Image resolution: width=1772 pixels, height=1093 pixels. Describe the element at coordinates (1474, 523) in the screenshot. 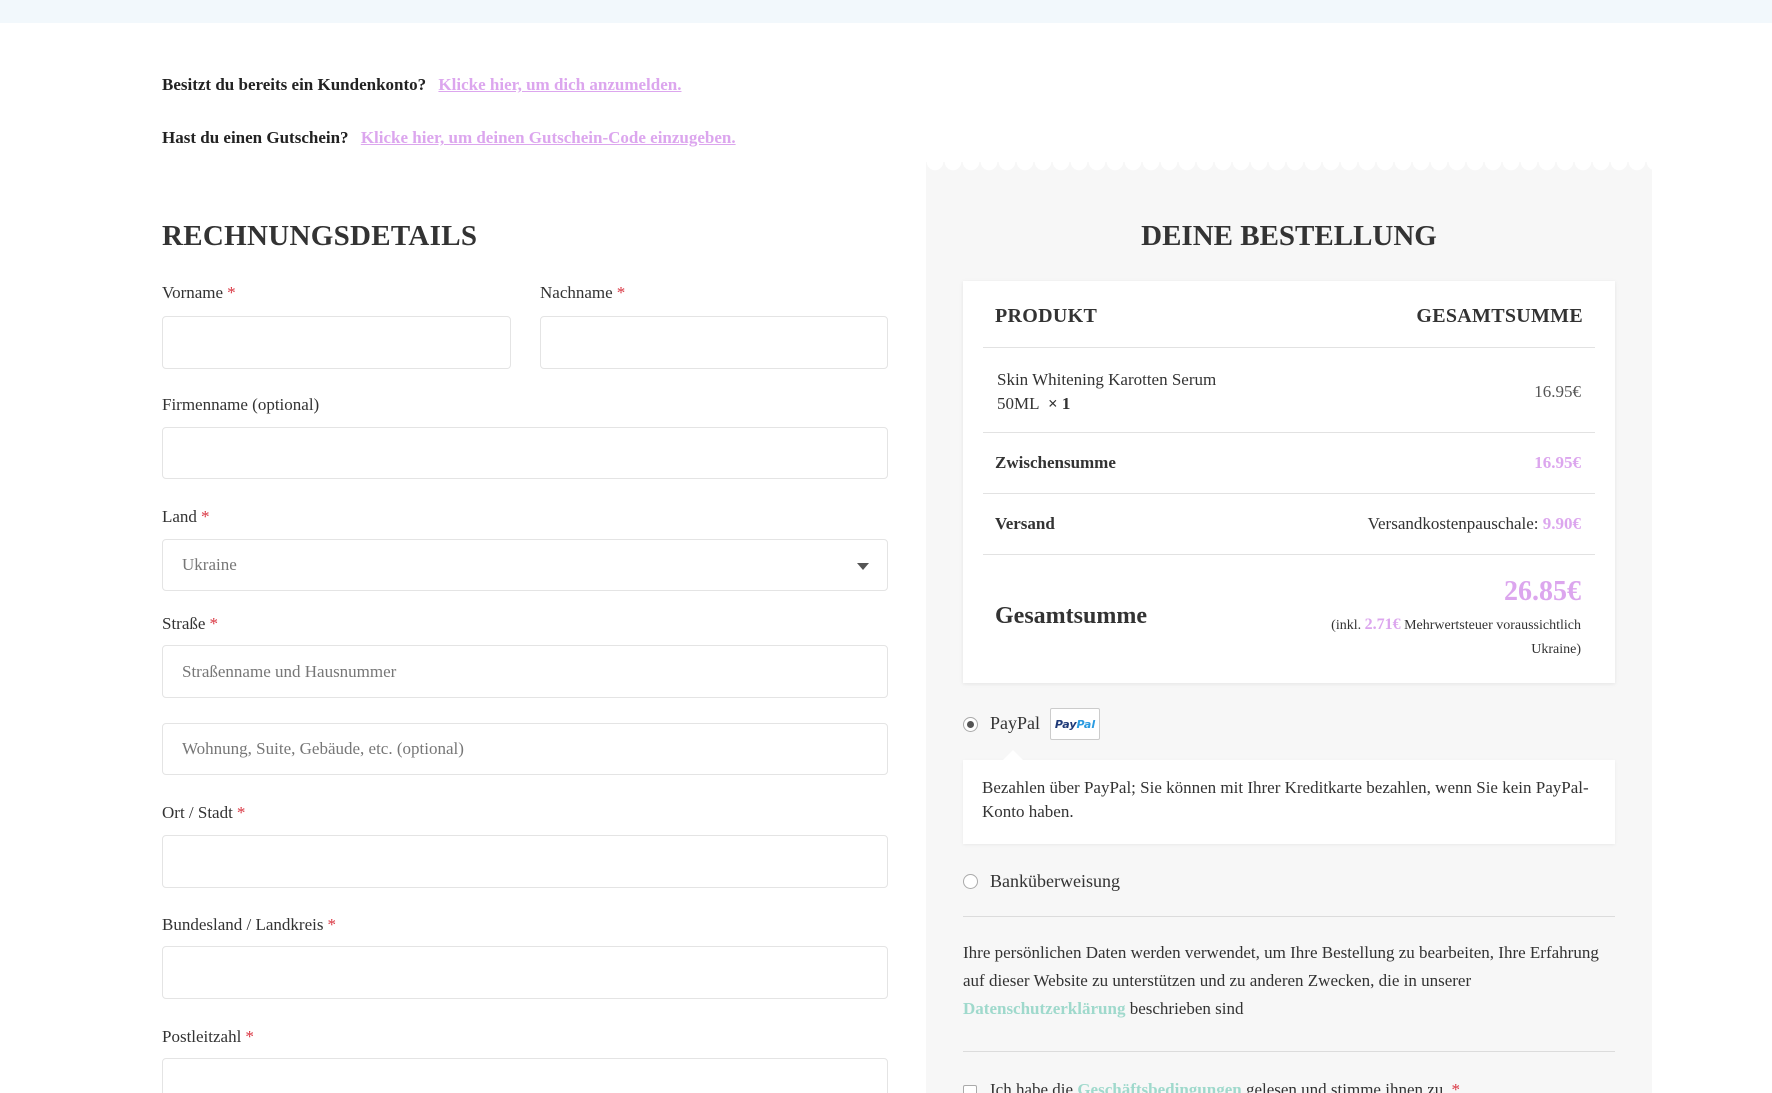

I see `shipping-value: Versandkostenpauschale: 9.90€` at that location.